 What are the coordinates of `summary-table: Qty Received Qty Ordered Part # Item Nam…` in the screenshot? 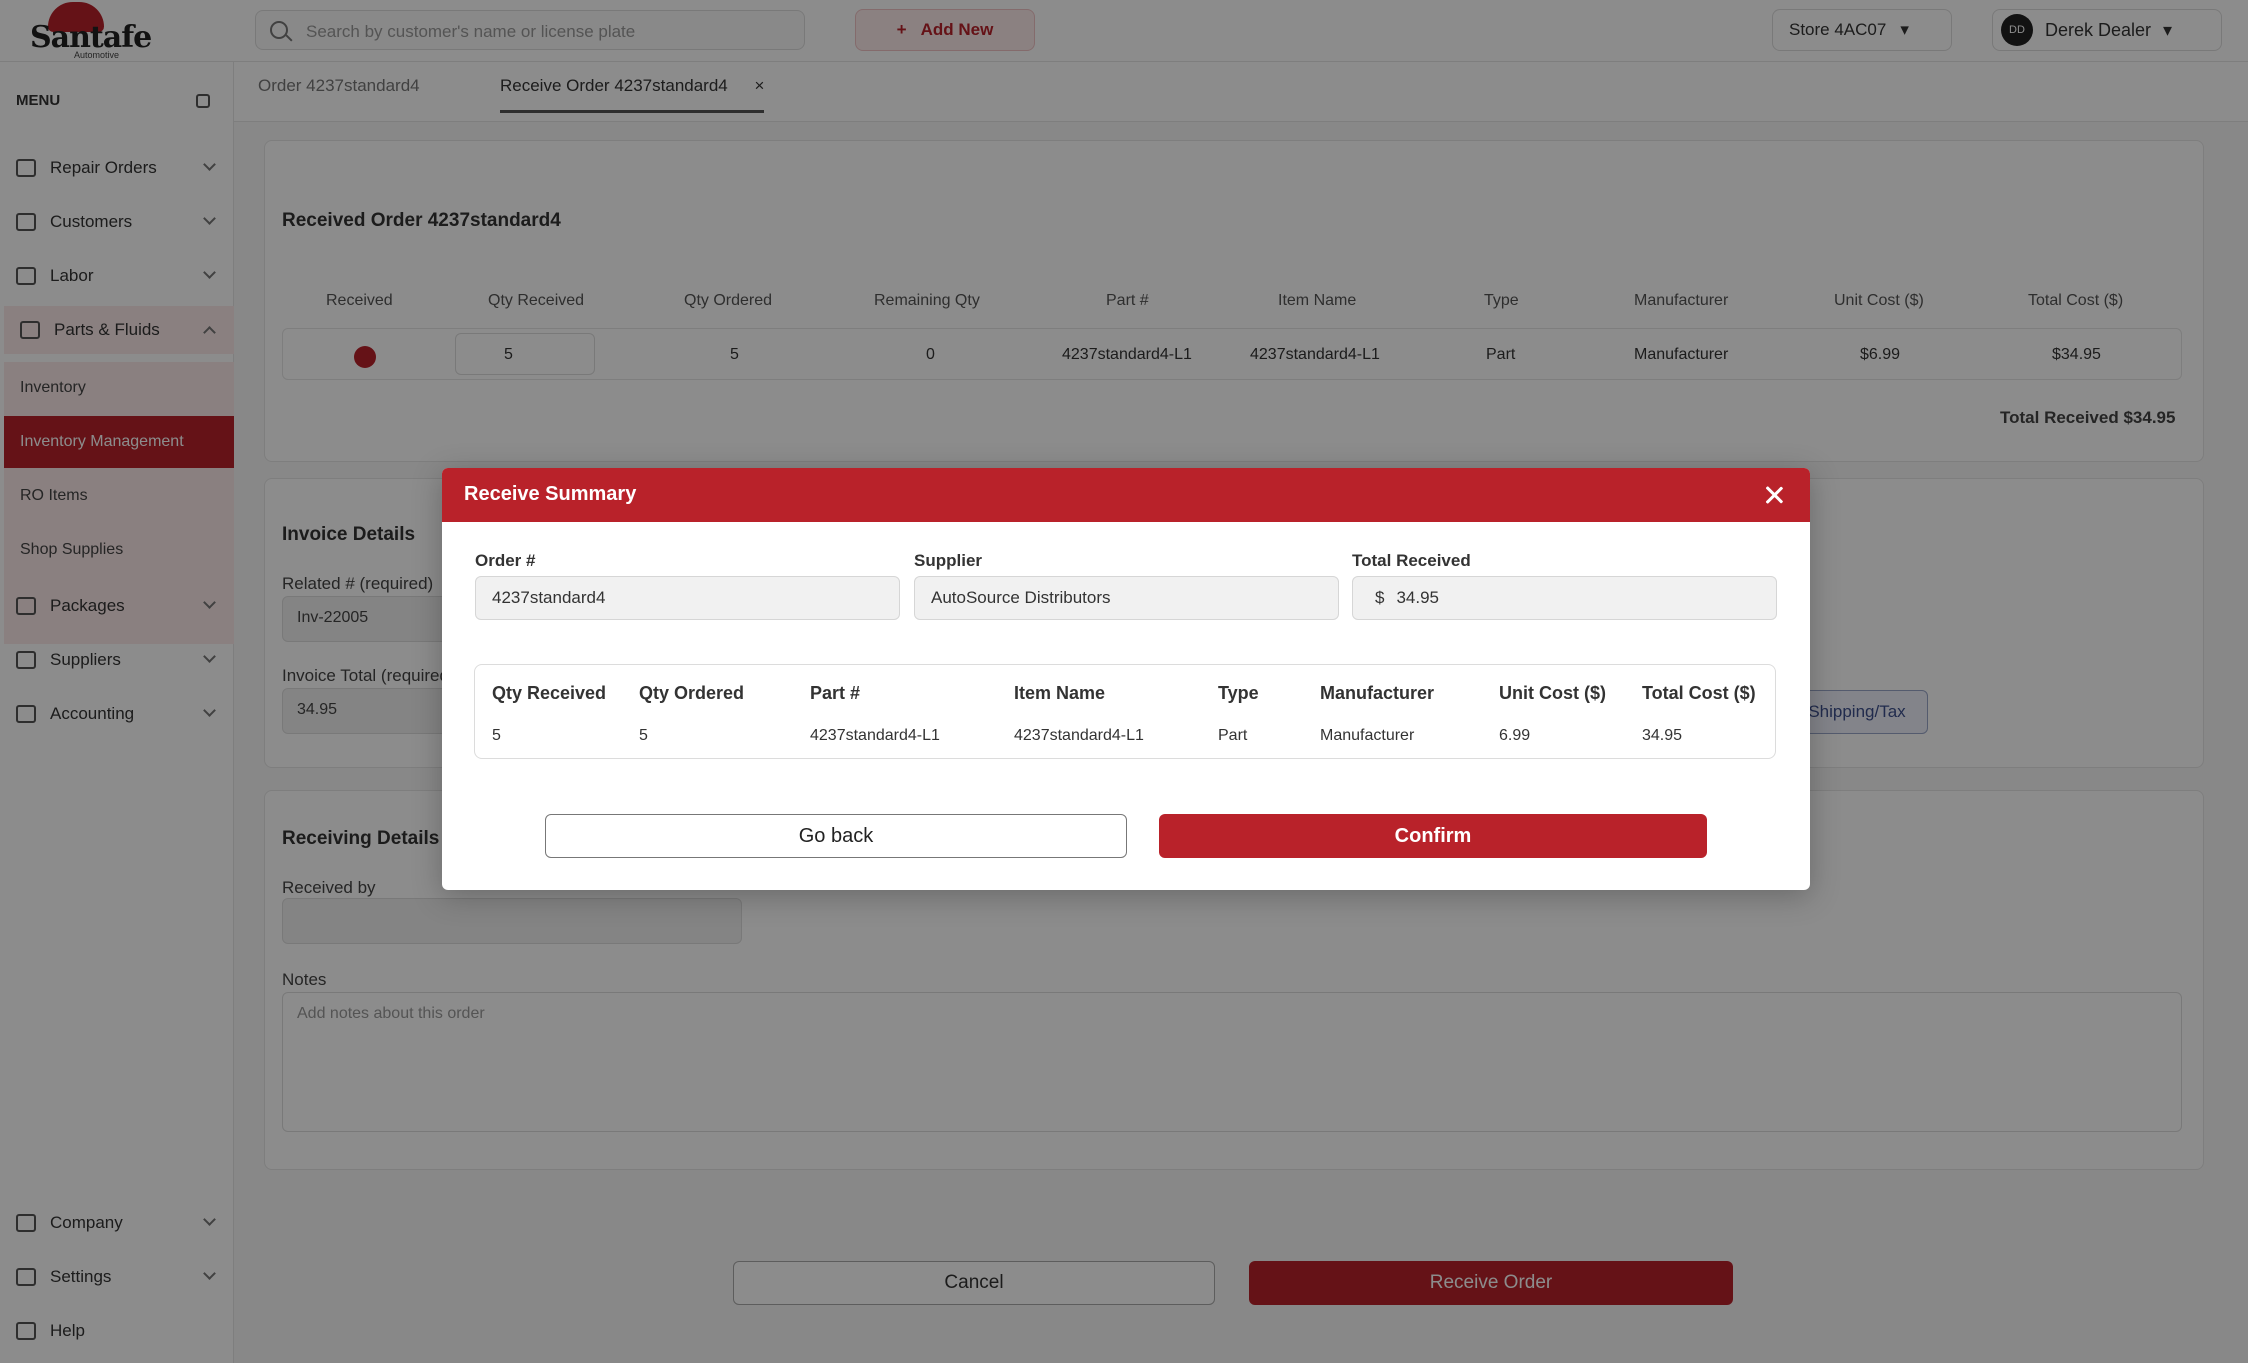 It's located at (1125, 711).